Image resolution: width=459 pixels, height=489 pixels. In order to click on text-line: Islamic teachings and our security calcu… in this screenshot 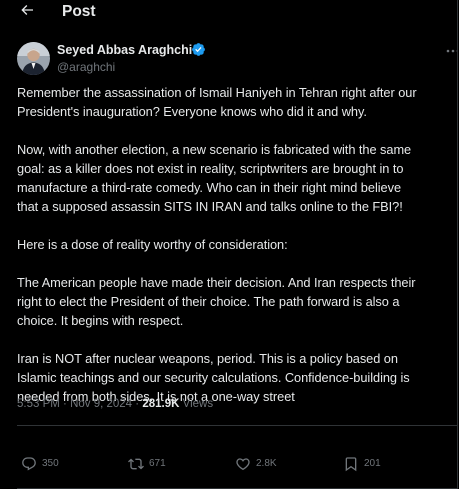, I will do `click(213, 377)`.